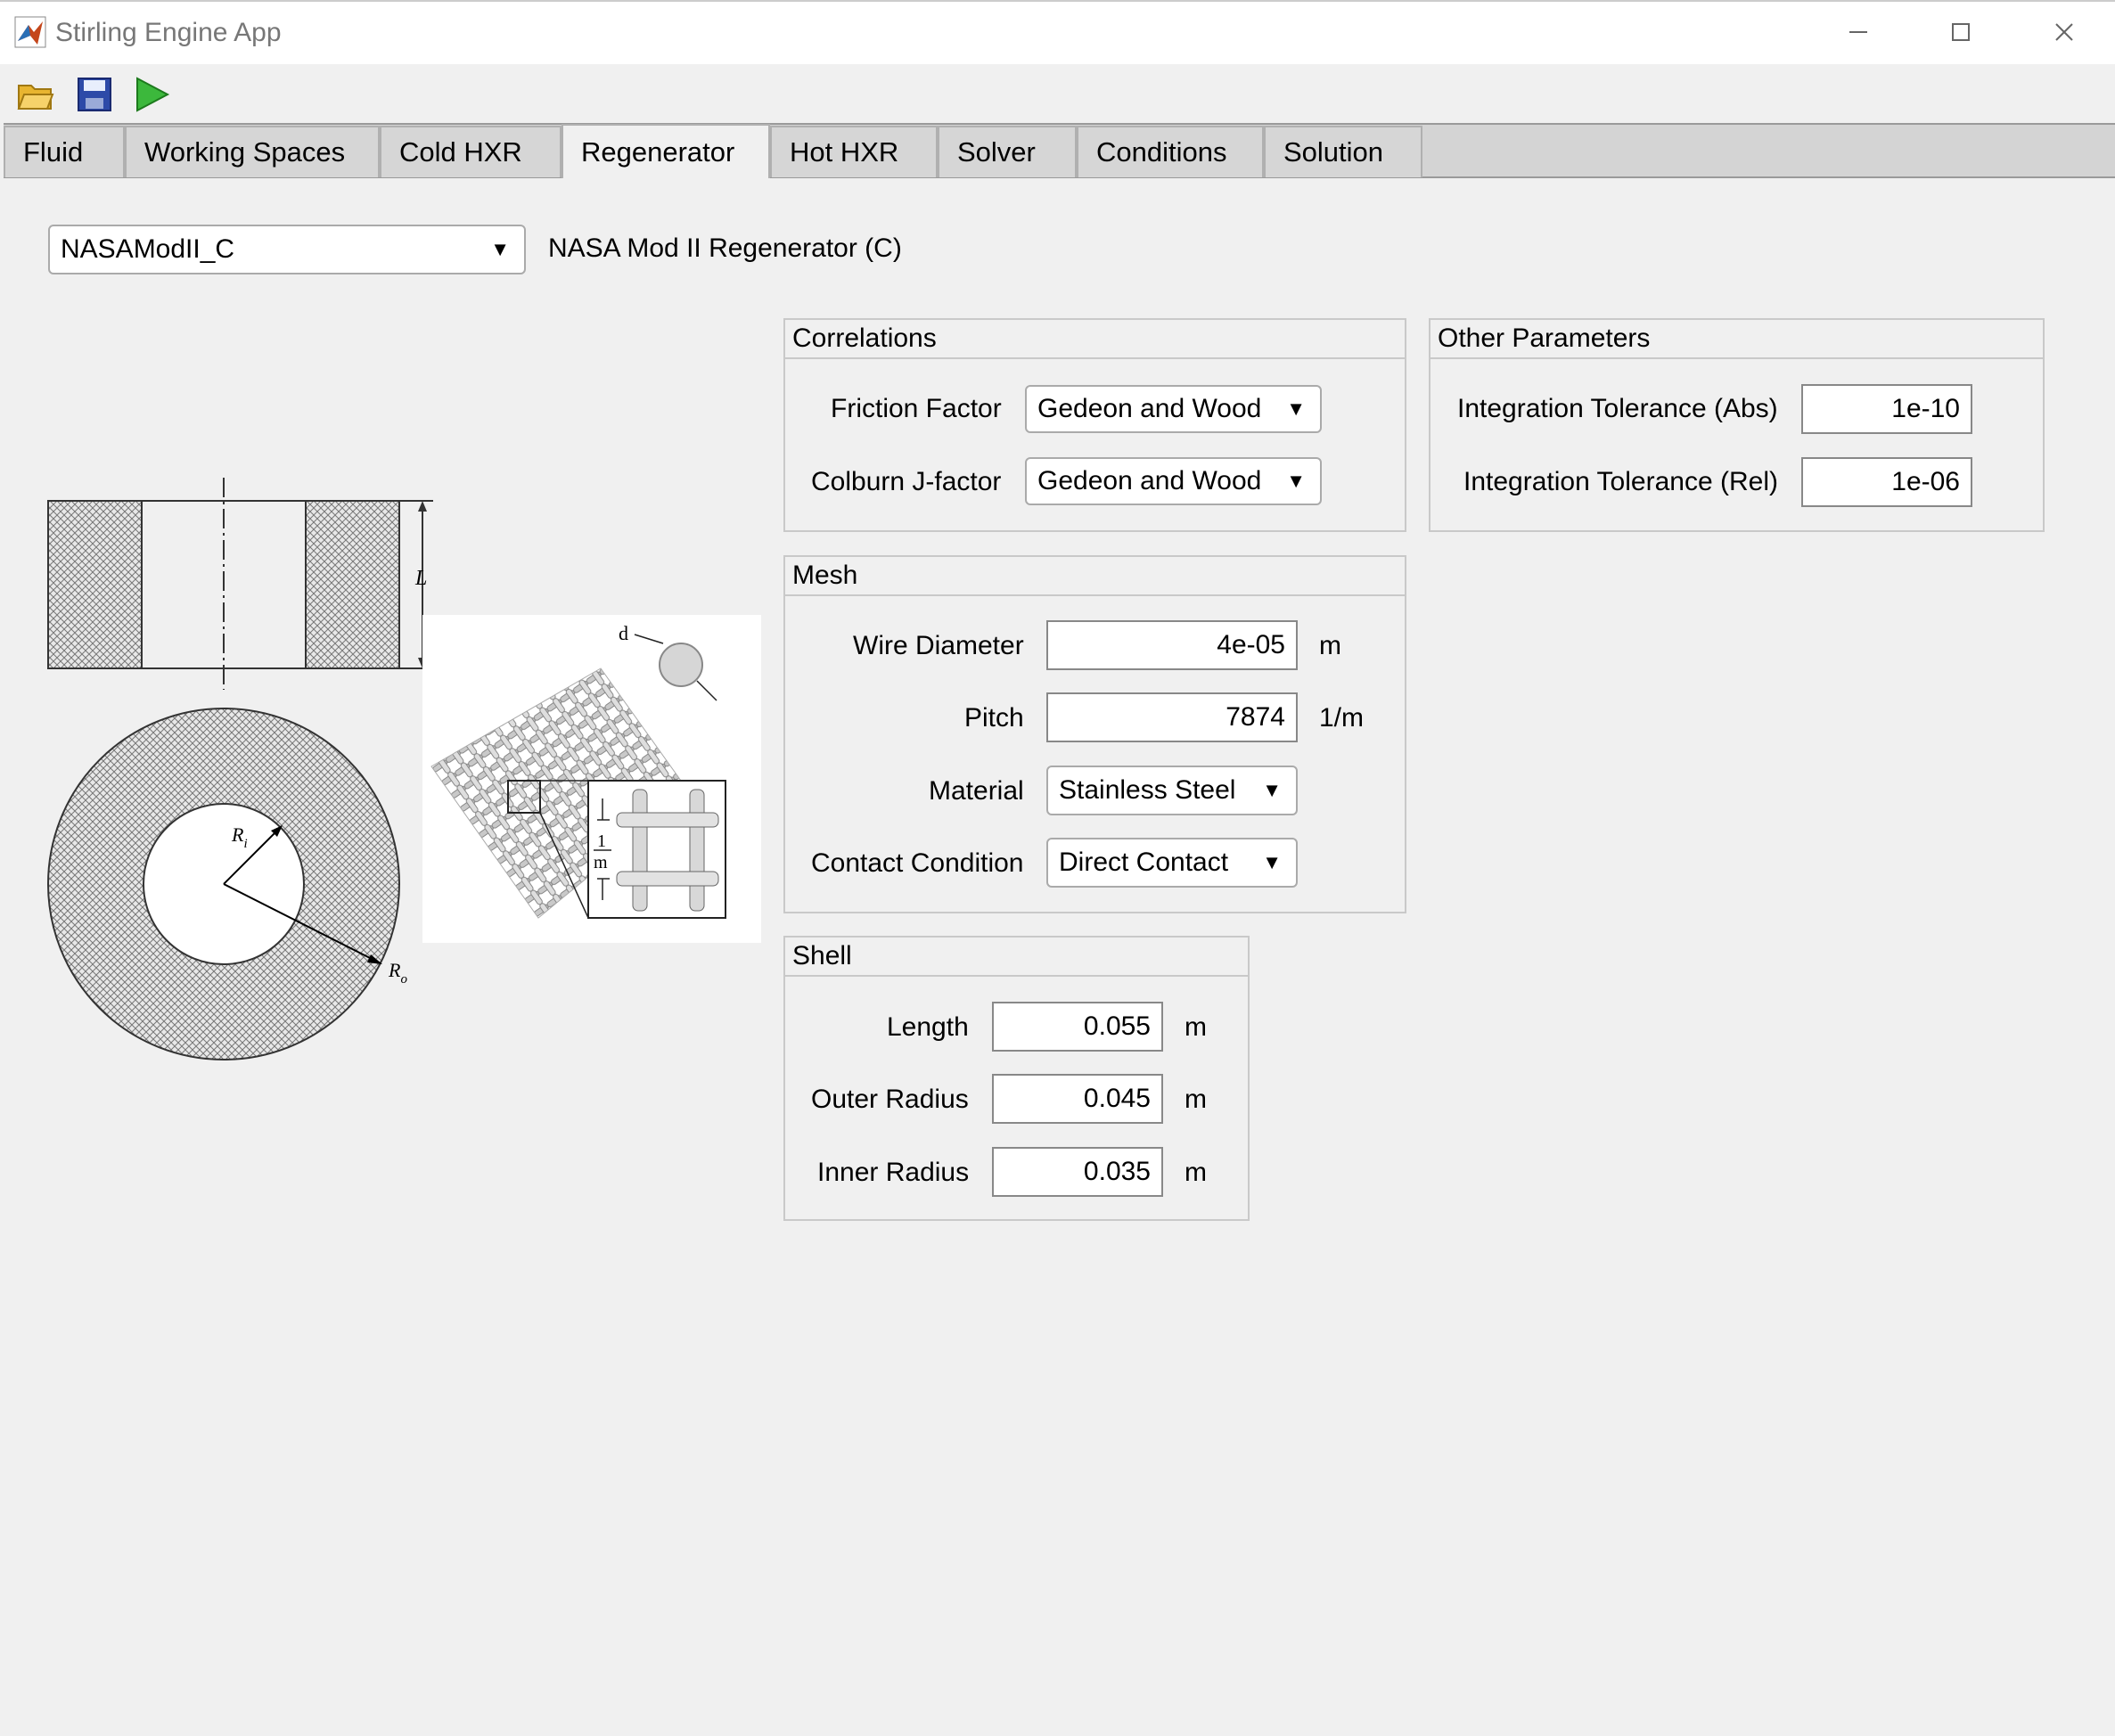 The height and width of the screenshot is (1736, 2115). Describe the element at coordinates (471, 151) in the screenshot. I see `tab-cold-hxr: Cold HXR` at that location.